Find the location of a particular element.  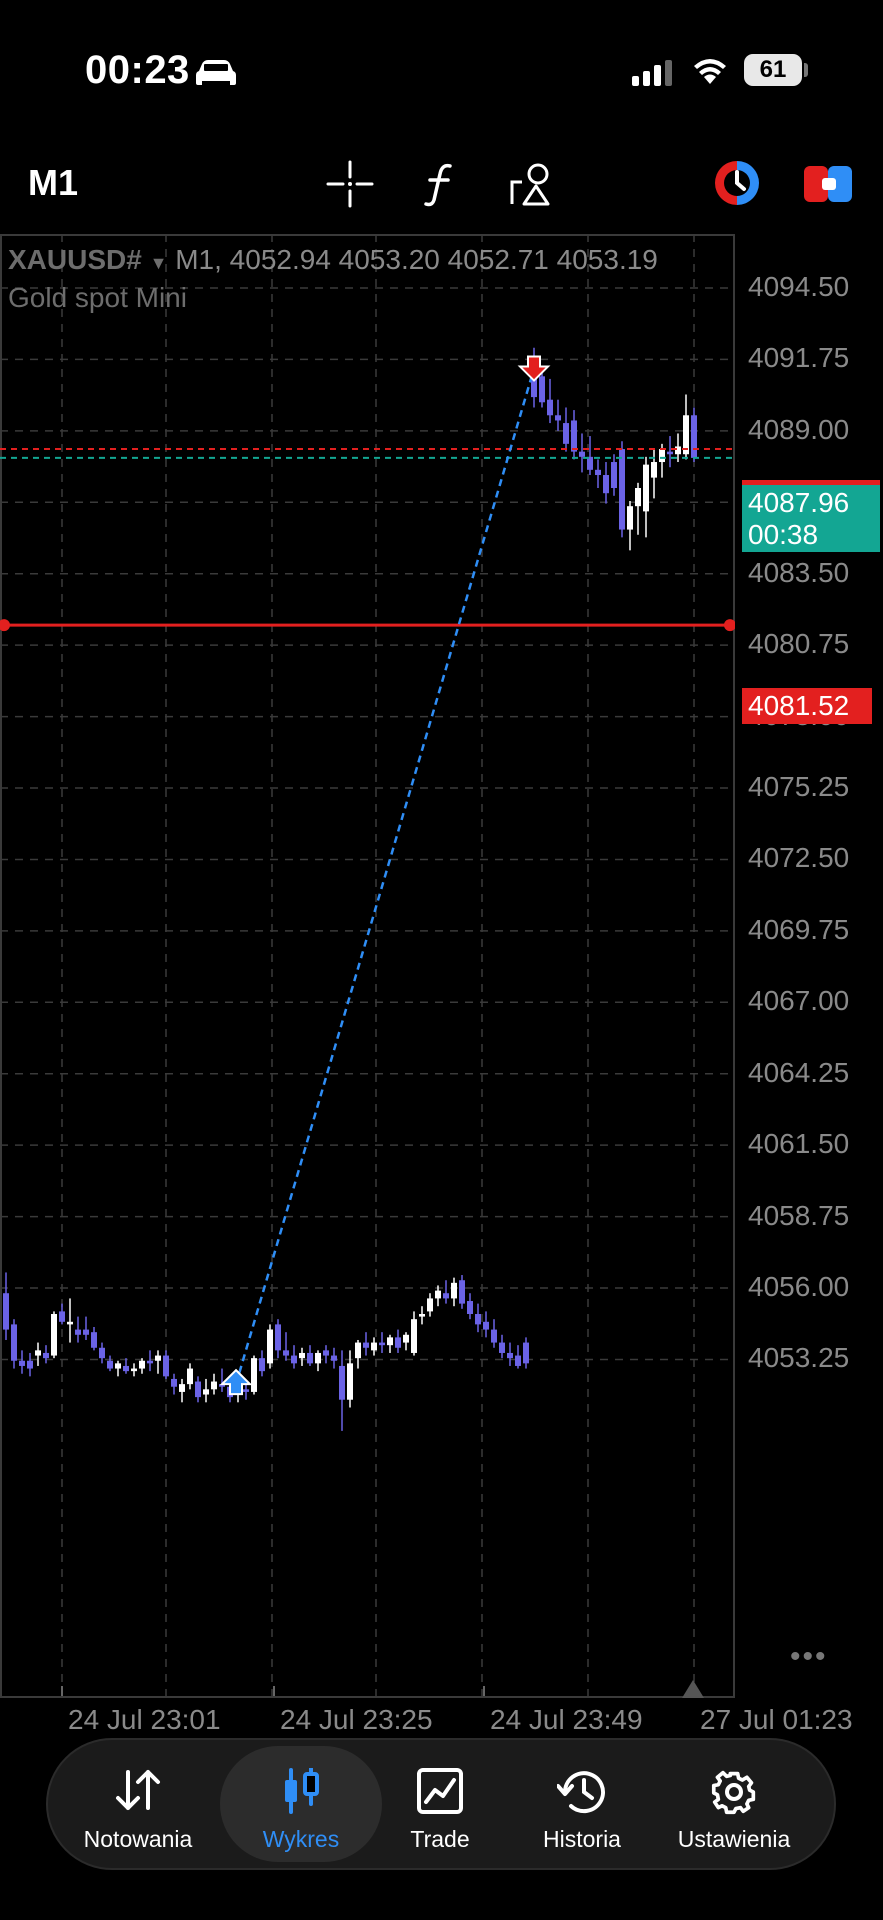

price-tick: 4069.75 is located at coordinates (799, 929).